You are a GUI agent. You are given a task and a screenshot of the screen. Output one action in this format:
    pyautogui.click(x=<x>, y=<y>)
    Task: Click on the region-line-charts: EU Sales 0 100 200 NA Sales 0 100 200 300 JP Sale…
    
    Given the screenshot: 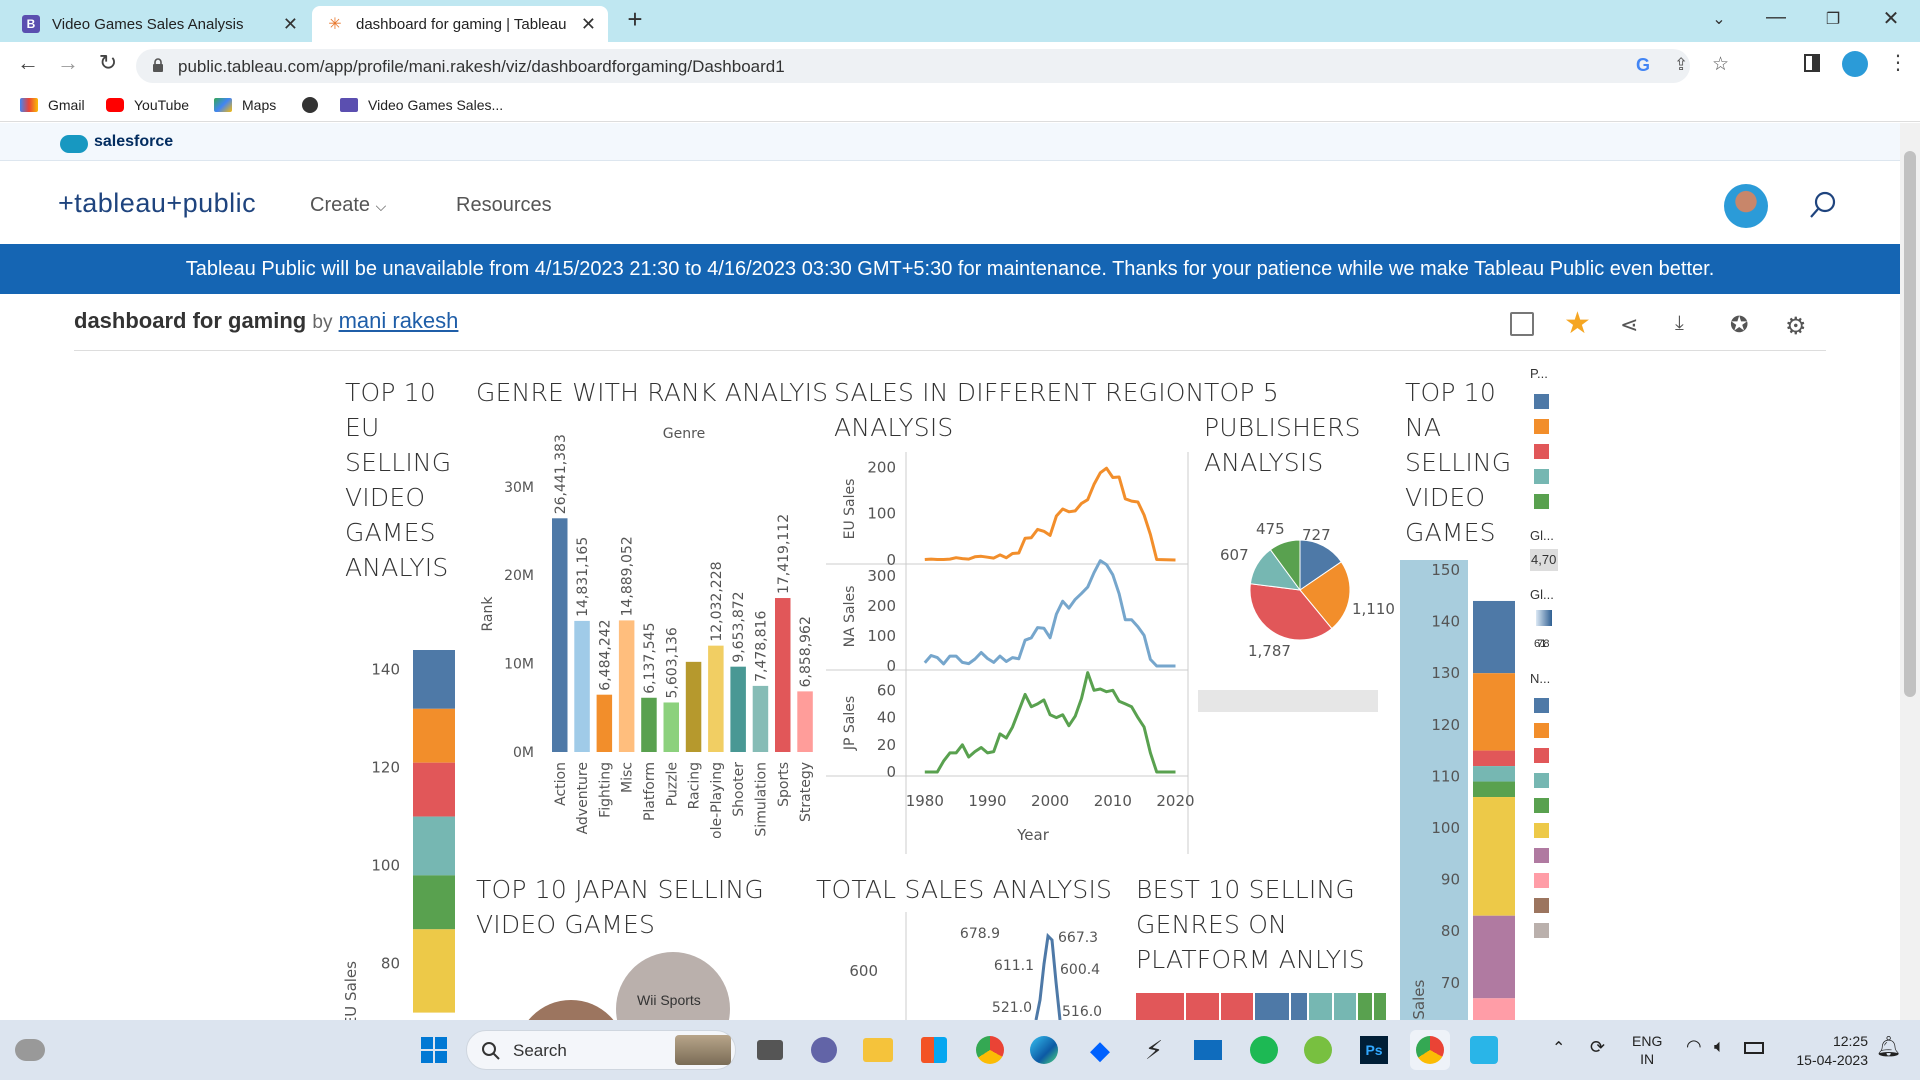 What is the action you would take?
    pyautogui.click(x=1010, y=653)
    